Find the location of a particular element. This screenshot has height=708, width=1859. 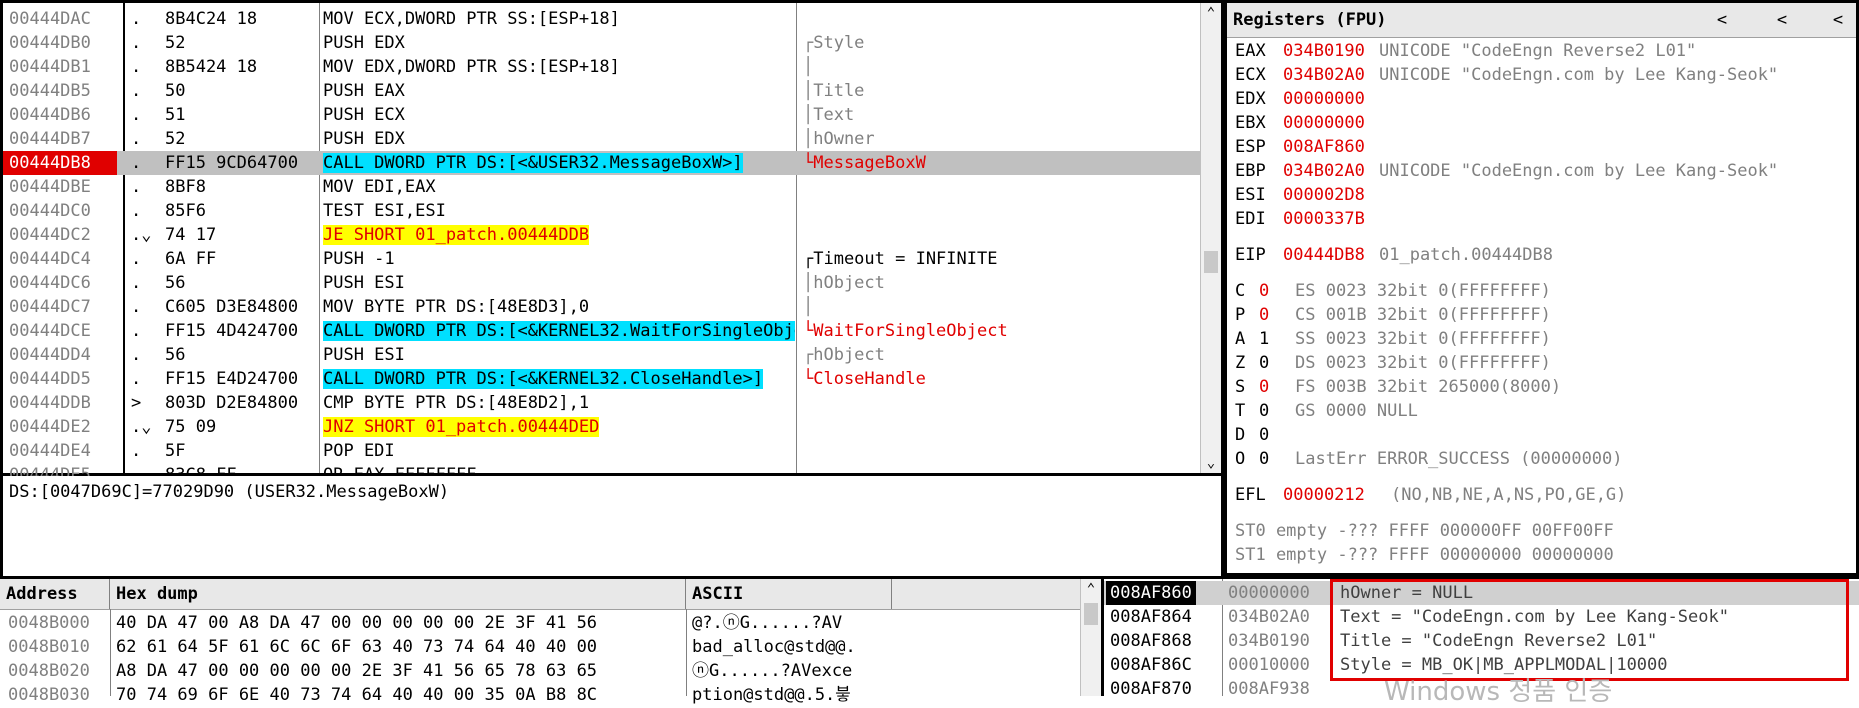

chevron-down-icon: ⌄ is located at coordinates (1211, 463).